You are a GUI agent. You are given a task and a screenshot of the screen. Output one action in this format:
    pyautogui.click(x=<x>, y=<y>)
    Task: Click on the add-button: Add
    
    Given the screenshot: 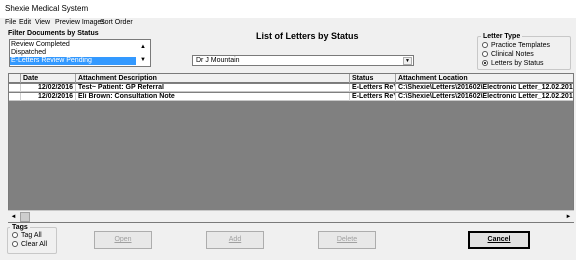 What is the action you would take?
    pyautogui.click(x=235, y=240)
    